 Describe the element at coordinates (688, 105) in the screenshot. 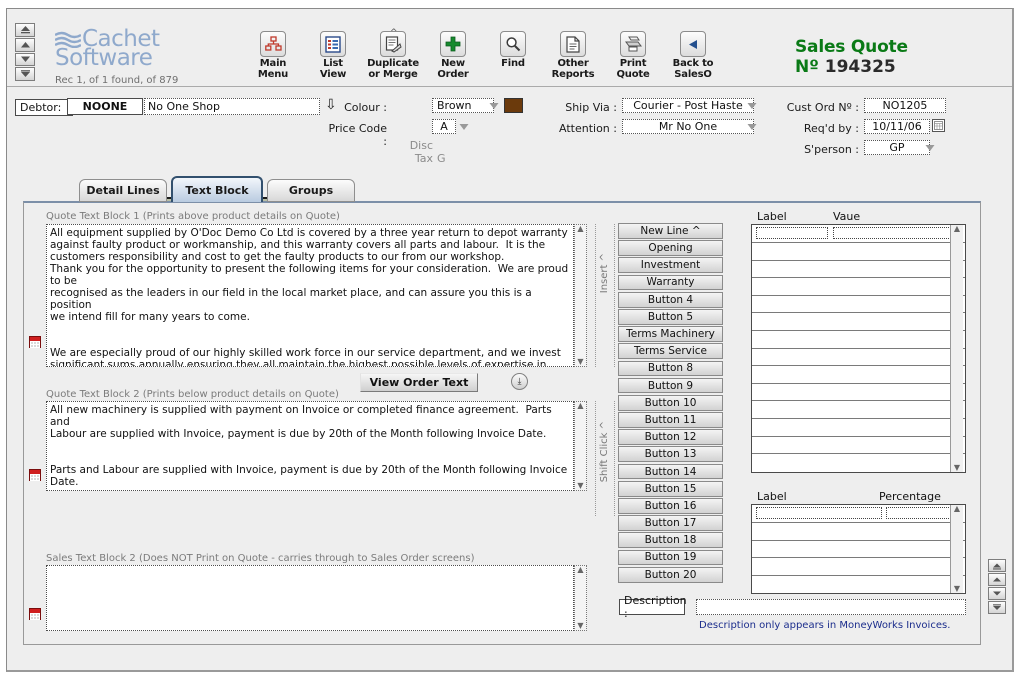

I see `ship-via-select: Courier - Post Haste` at that location.